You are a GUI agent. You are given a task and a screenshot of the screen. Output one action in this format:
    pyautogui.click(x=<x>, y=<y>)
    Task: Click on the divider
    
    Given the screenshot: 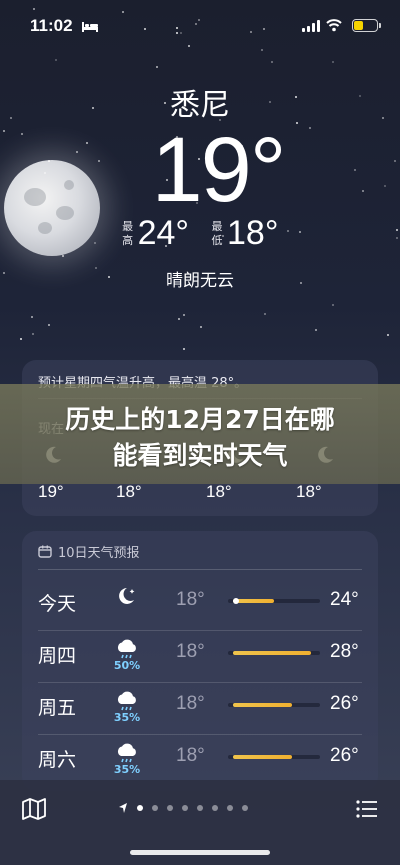 What is the action you would take?
    pyautogui.click(x=200, y=569)
    